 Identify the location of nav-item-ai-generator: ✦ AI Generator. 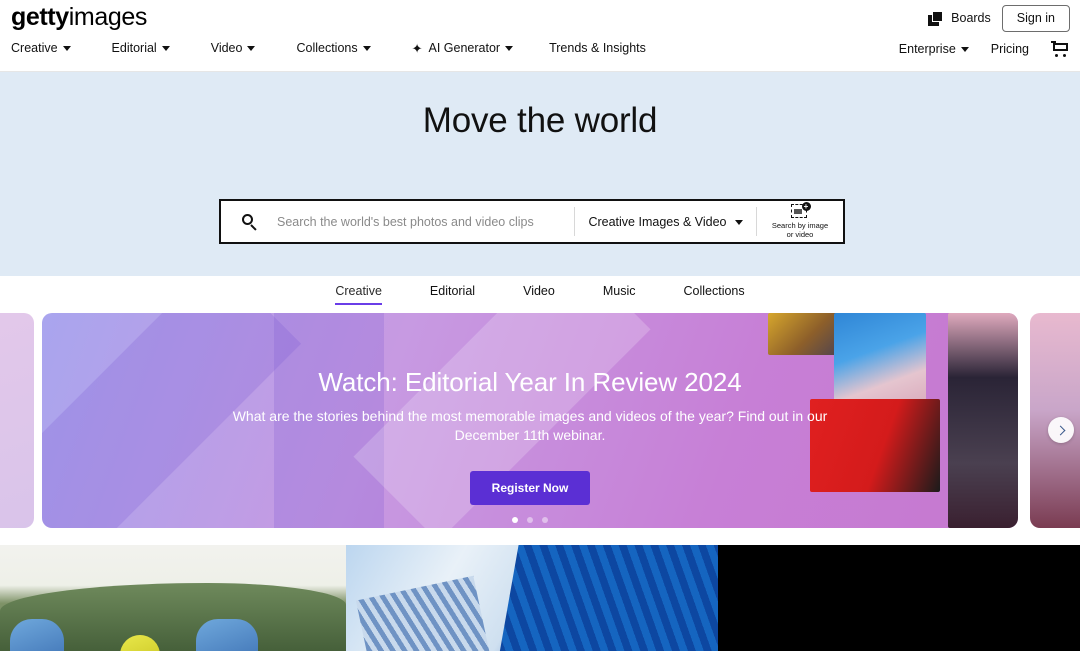
(462, 48).